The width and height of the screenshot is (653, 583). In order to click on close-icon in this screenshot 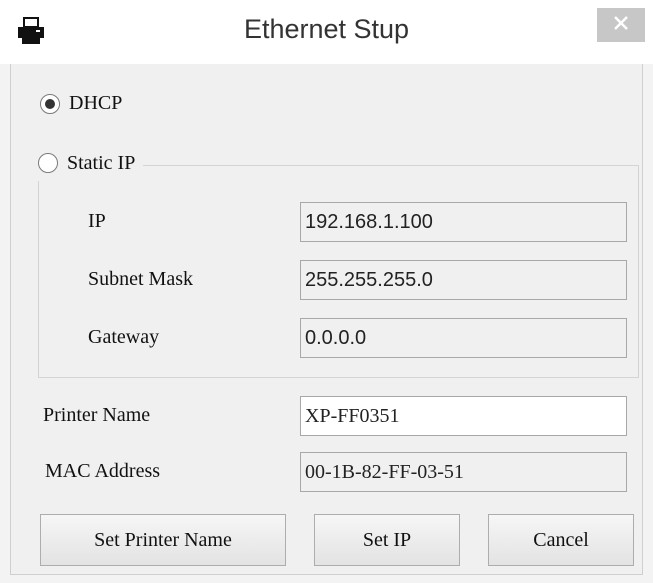, I will do `click(621, 25)`.